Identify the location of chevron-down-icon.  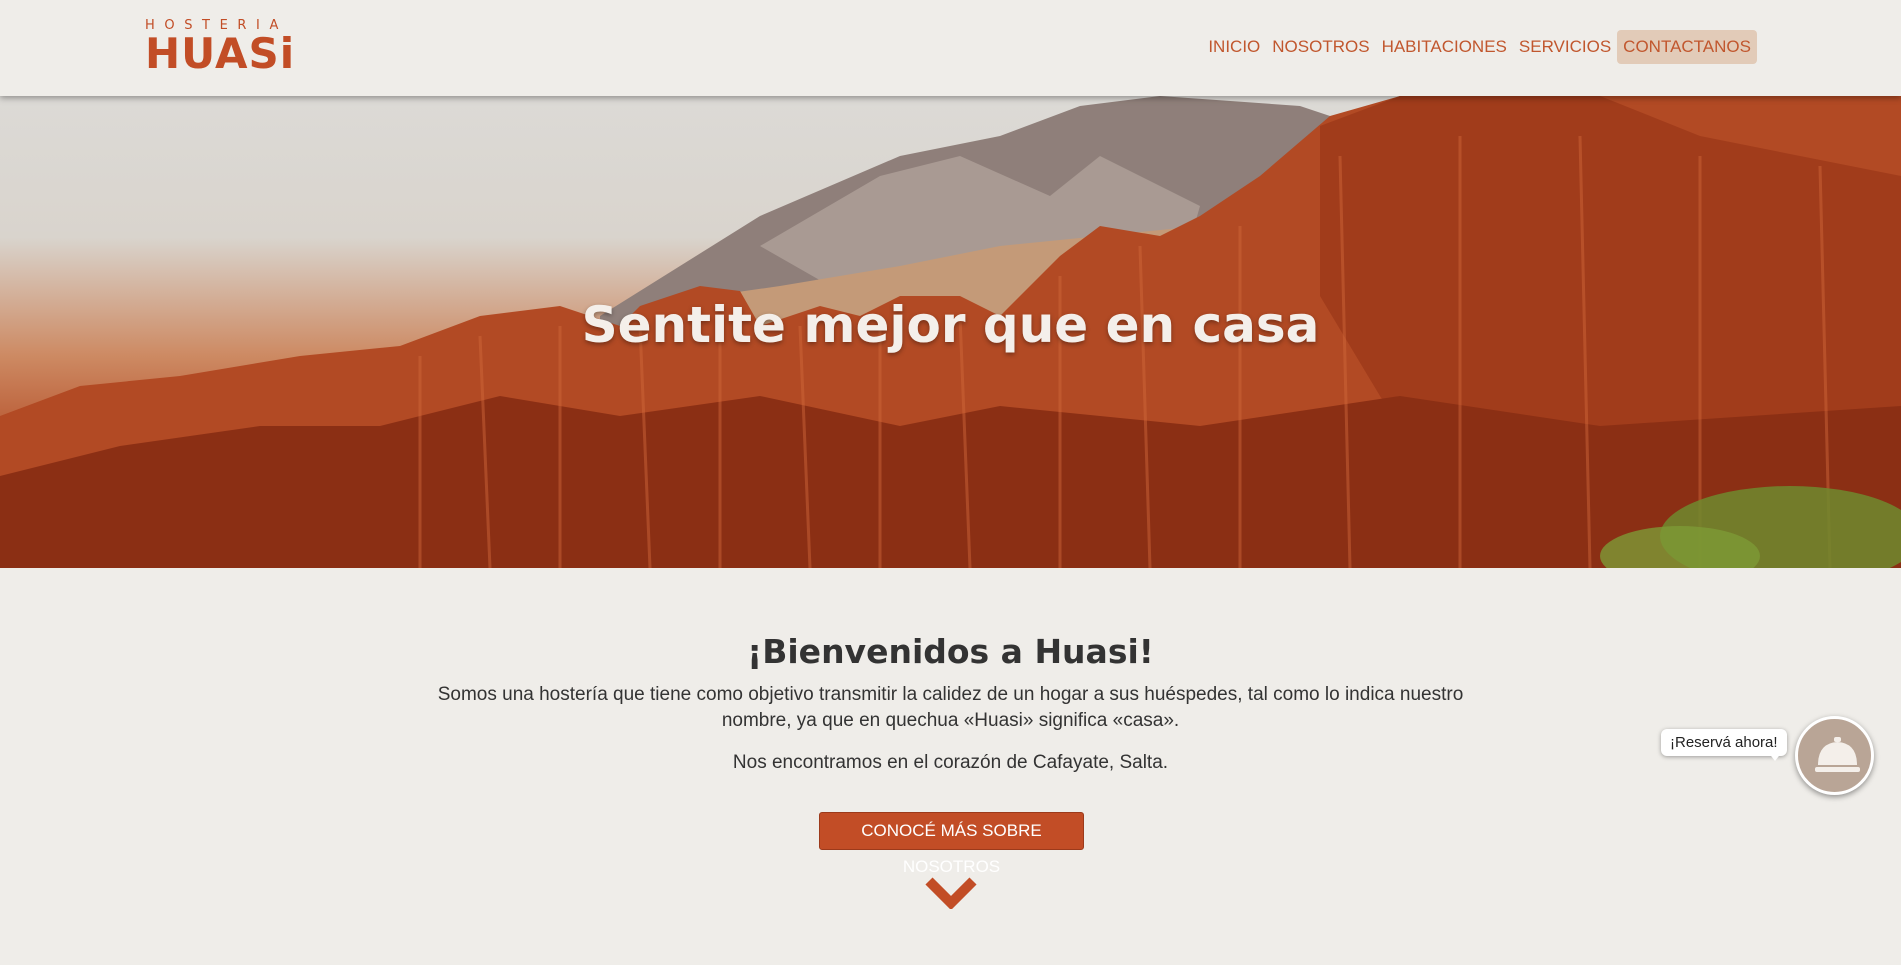
(951, 892).